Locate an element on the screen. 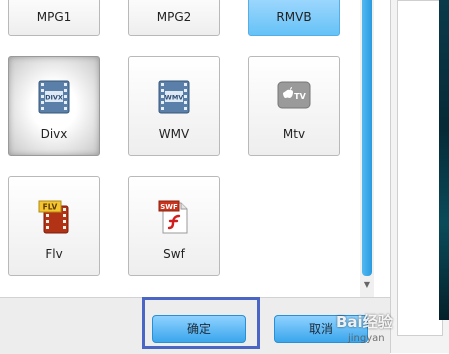 The height and width of the screenshot is (354, 449). highlight-annotation is located at coordinates (201, 323).